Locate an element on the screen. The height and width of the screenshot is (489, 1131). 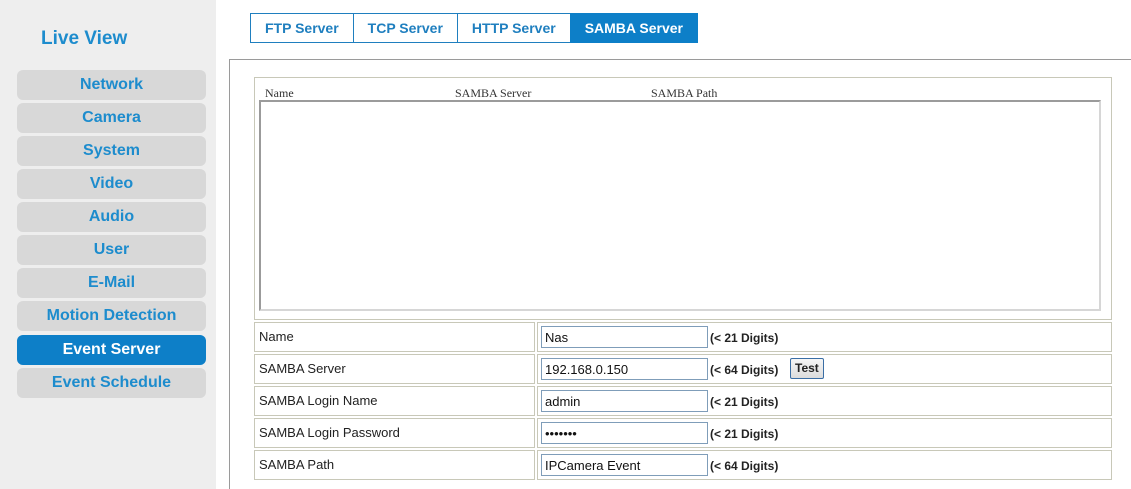
test-button: Test is located at coordinates (807, 368).